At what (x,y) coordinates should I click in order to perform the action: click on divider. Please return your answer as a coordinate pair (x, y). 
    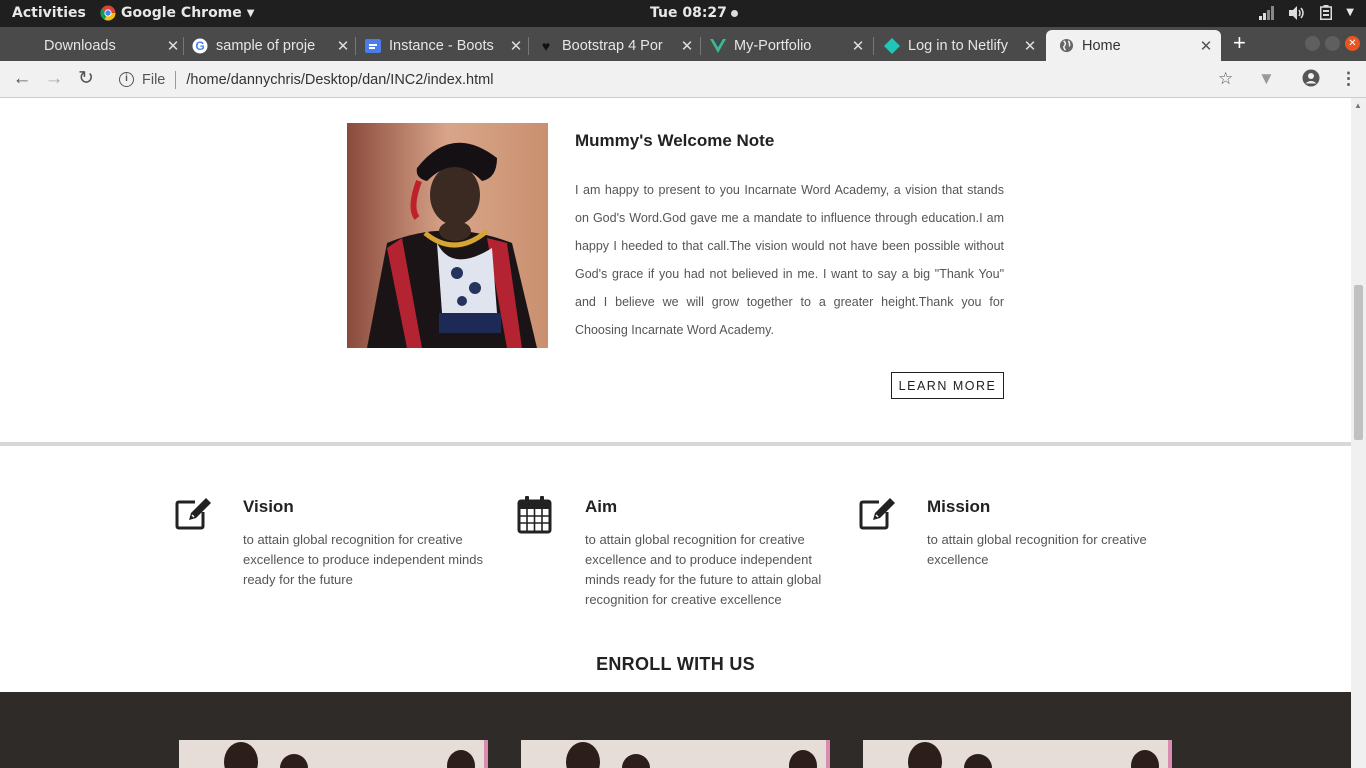
    Looking at the image, I should click on (176, 79).